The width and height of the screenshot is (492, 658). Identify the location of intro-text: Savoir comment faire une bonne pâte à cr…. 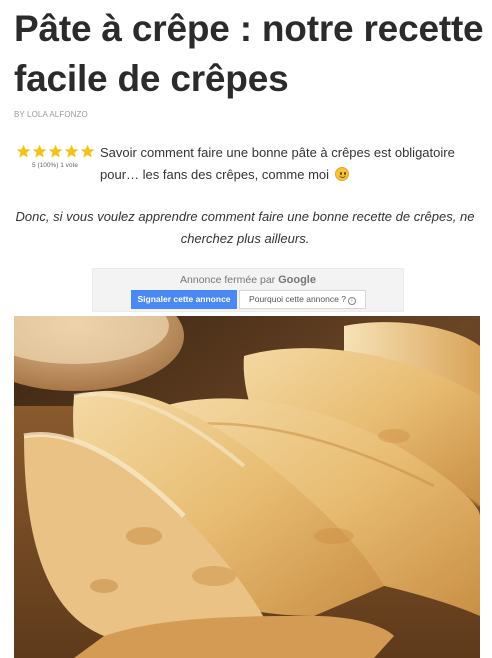
(277, 163).